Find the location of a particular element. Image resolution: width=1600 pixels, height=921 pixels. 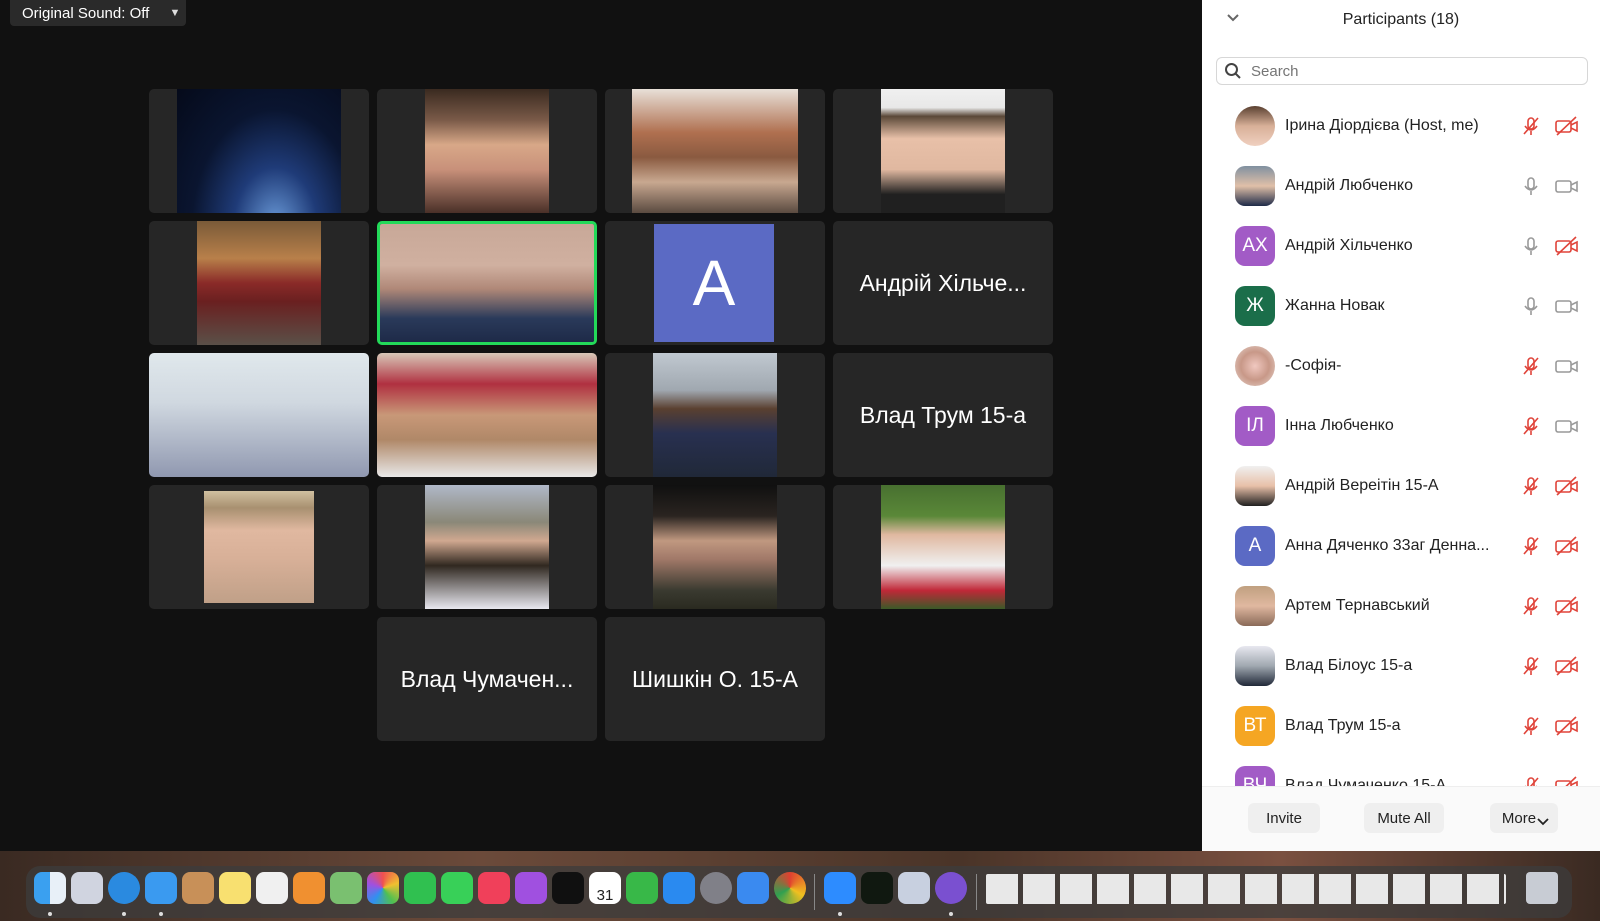

keynote-icon is located at coordinates (753, 888).